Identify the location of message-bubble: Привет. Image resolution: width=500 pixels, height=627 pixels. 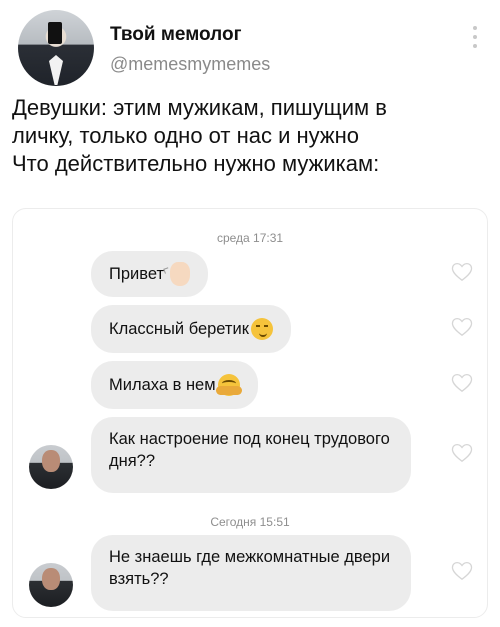
(150, 274).